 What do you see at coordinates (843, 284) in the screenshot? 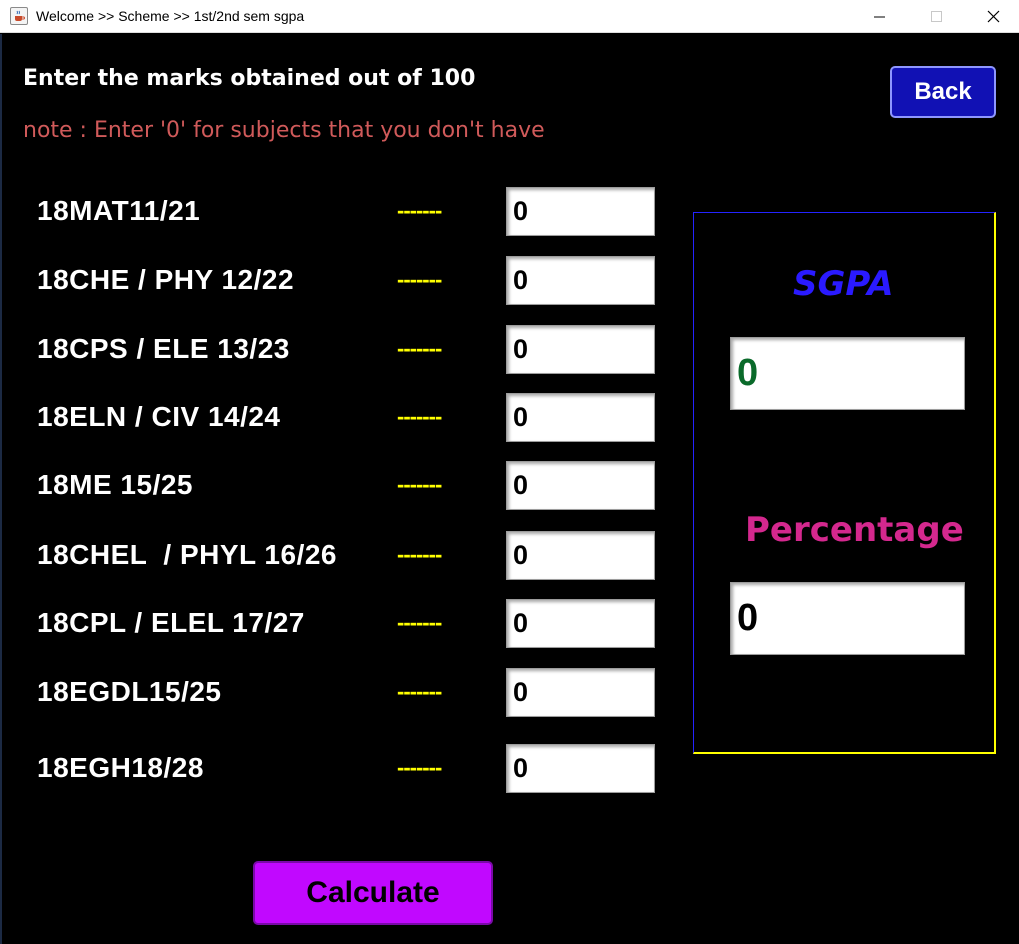
I see `sgpa-label: SGPA` at bounding box center [843, 284].